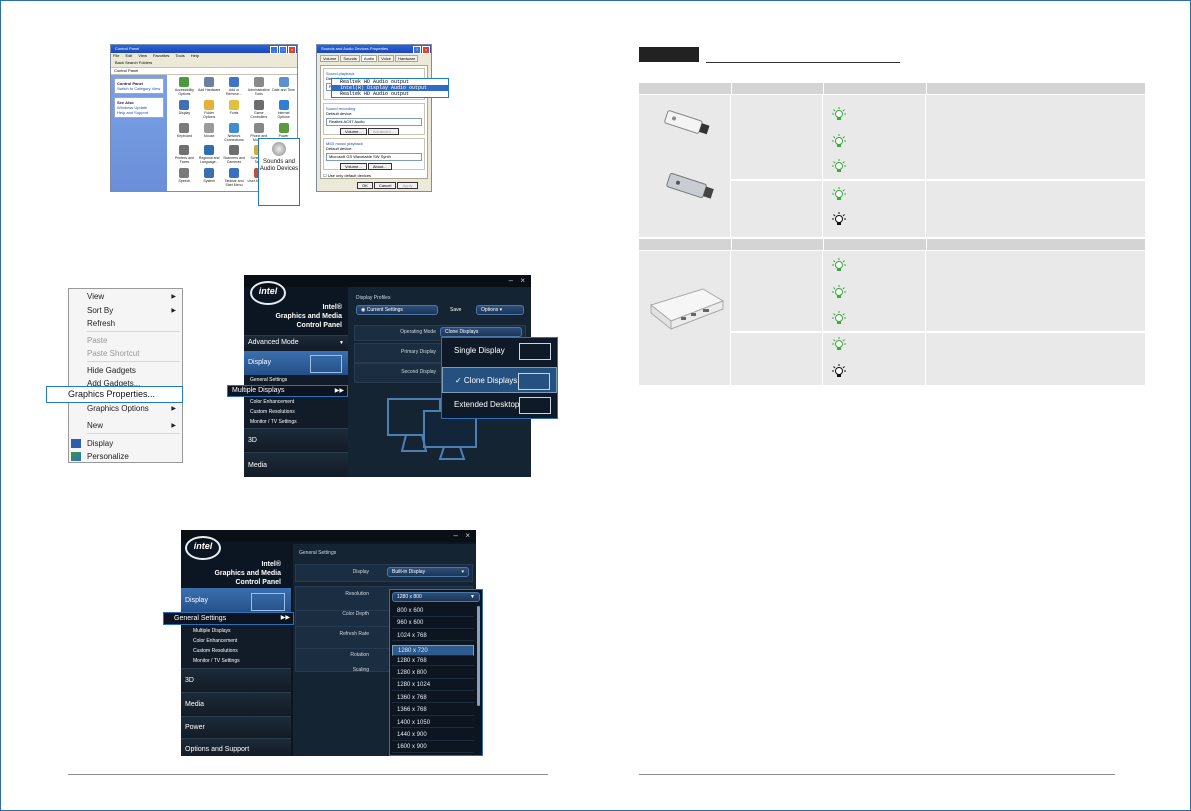  Describe the element at coordinates (204, 71) in the screenshot. I see `cp-address-bar: Control Panel` at that location.